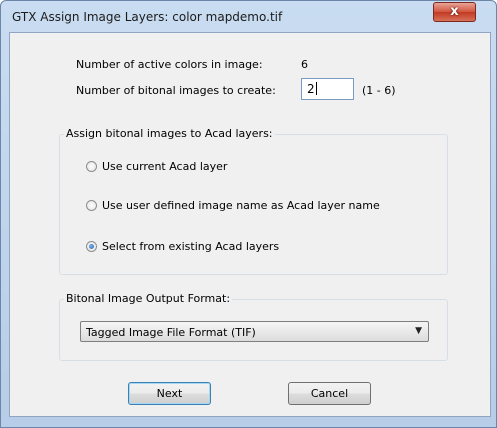  I want to click on next-button: Next, so click(169, 393).